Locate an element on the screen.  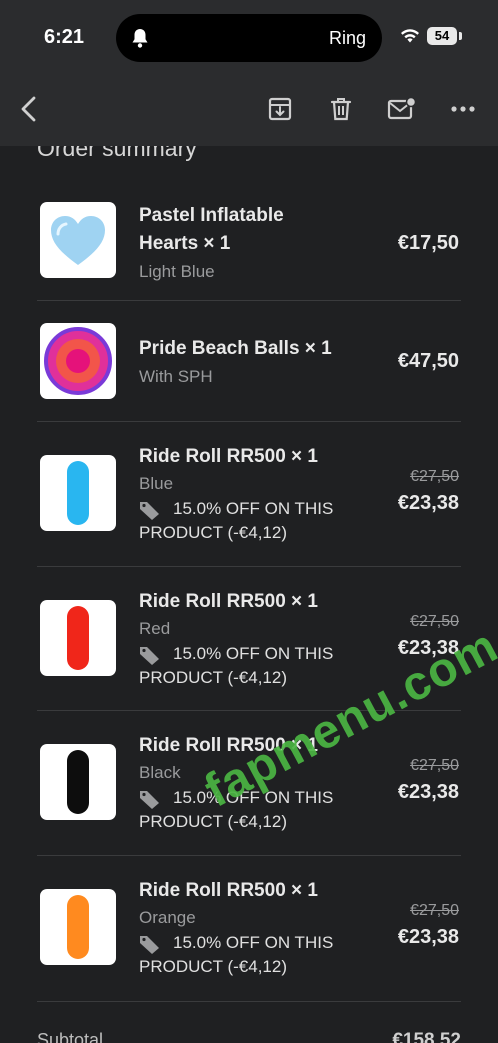
status-bar: 6:21 Ring 54 is located at coordinates (249, 37).